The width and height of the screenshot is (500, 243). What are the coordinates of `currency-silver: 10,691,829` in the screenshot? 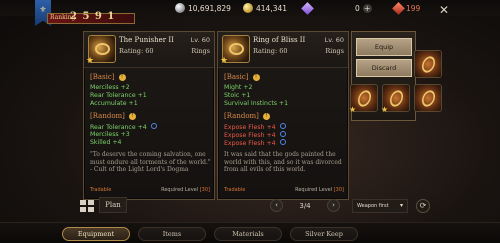 It's located at (203, 8).